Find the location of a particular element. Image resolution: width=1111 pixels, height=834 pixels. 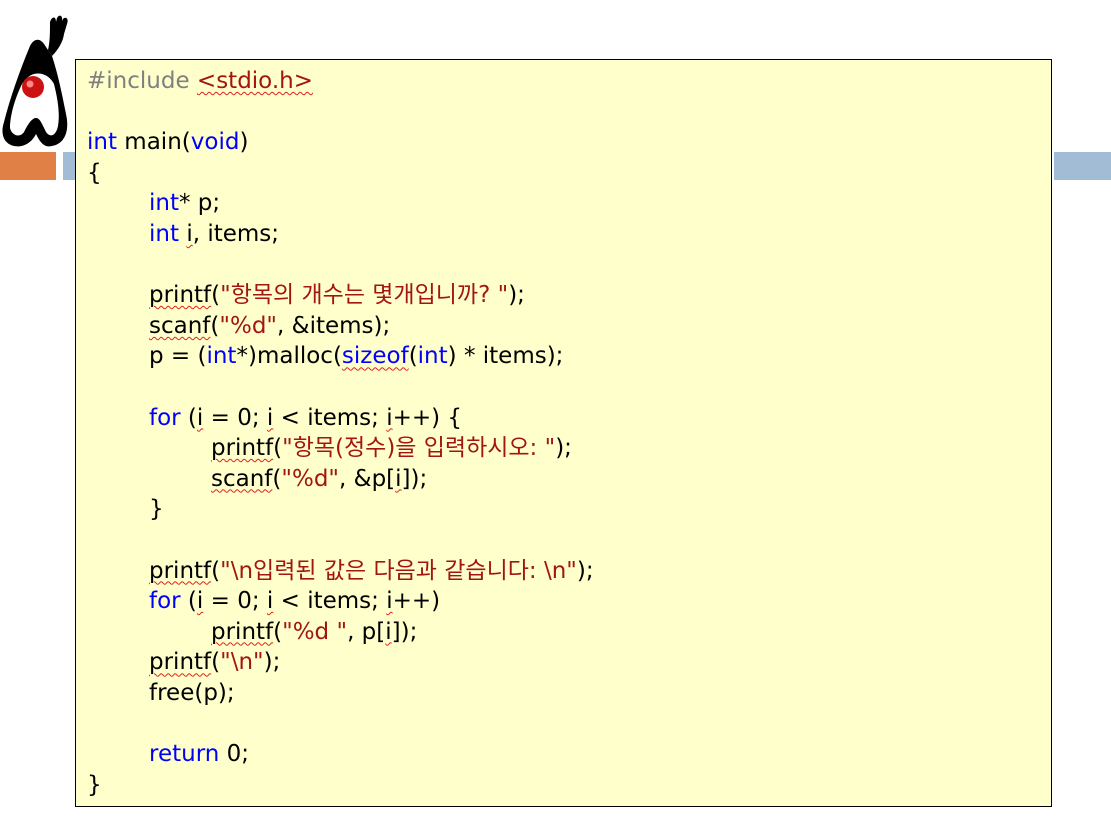

code-line-14: scanf("%d", &p[i]); is located at coordinates (569, 479).